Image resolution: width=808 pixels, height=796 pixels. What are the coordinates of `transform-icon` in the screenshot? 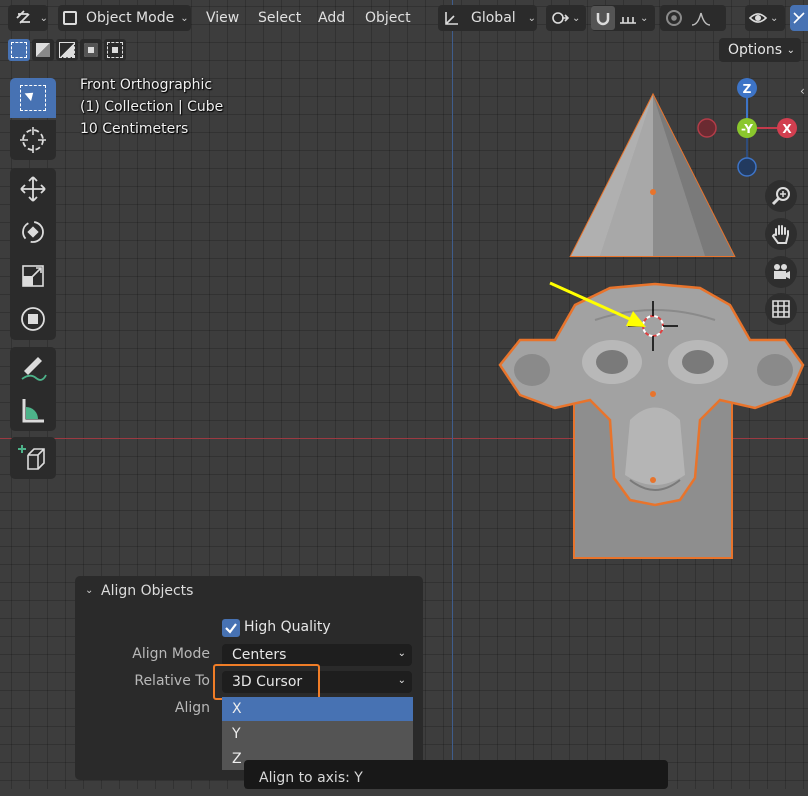 It's located at (33, 319).